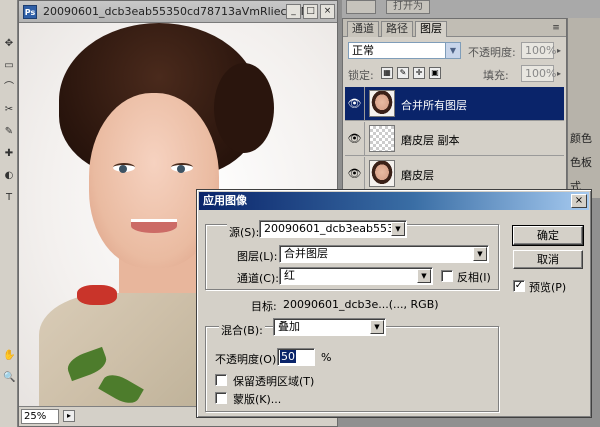 Image resolution: width=600 pixels, height=427 pixels. I want to click on portrait-hair-bun, so click(244, 108).